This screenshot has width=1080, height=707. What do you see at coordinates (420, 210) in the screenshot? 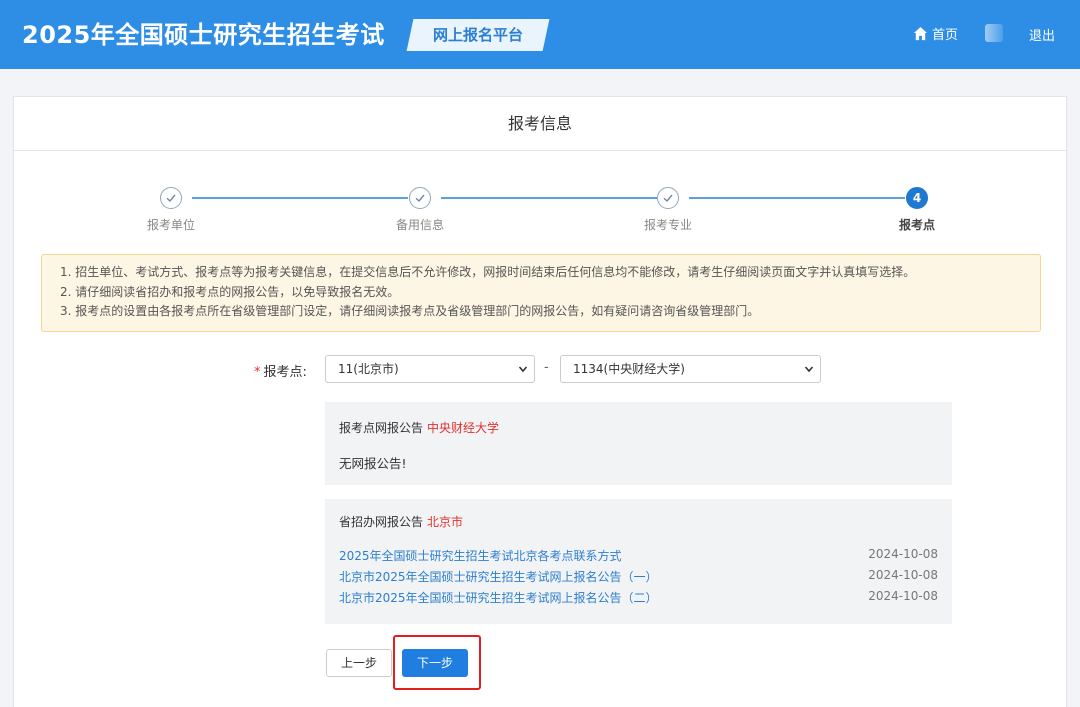
I see `step-2: 备用信息` at bounding box center [420, 210].